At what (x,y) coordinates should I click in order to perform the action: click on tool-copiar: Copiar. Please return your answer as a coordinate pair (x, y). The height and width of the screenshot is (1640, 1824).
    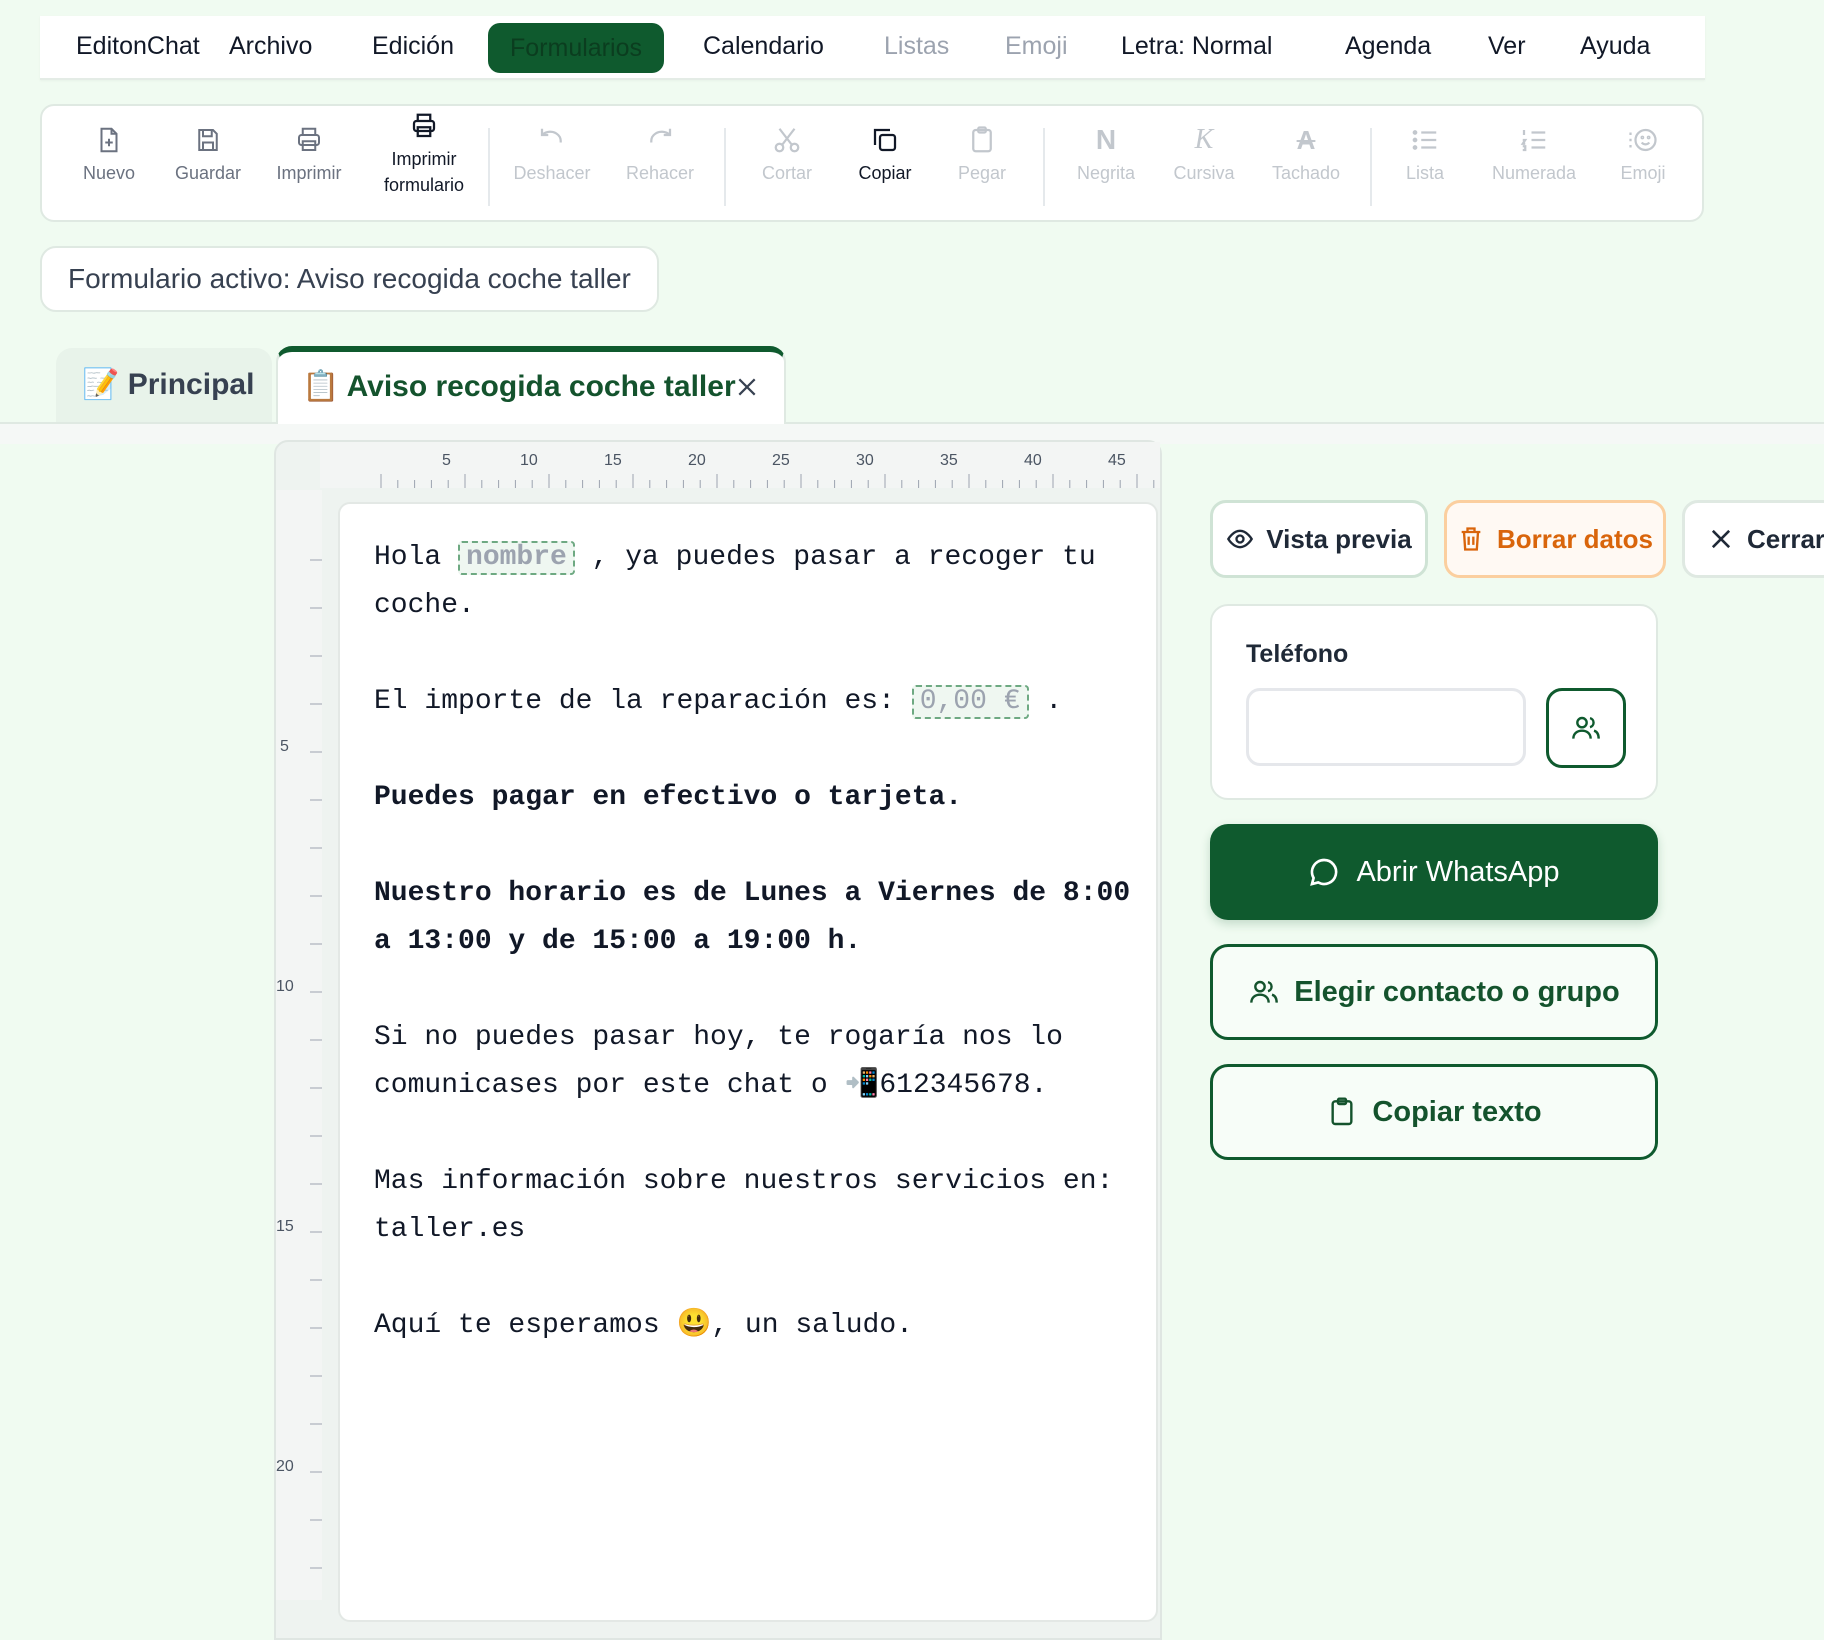
    Looking at the image, I should click on (885, 153).